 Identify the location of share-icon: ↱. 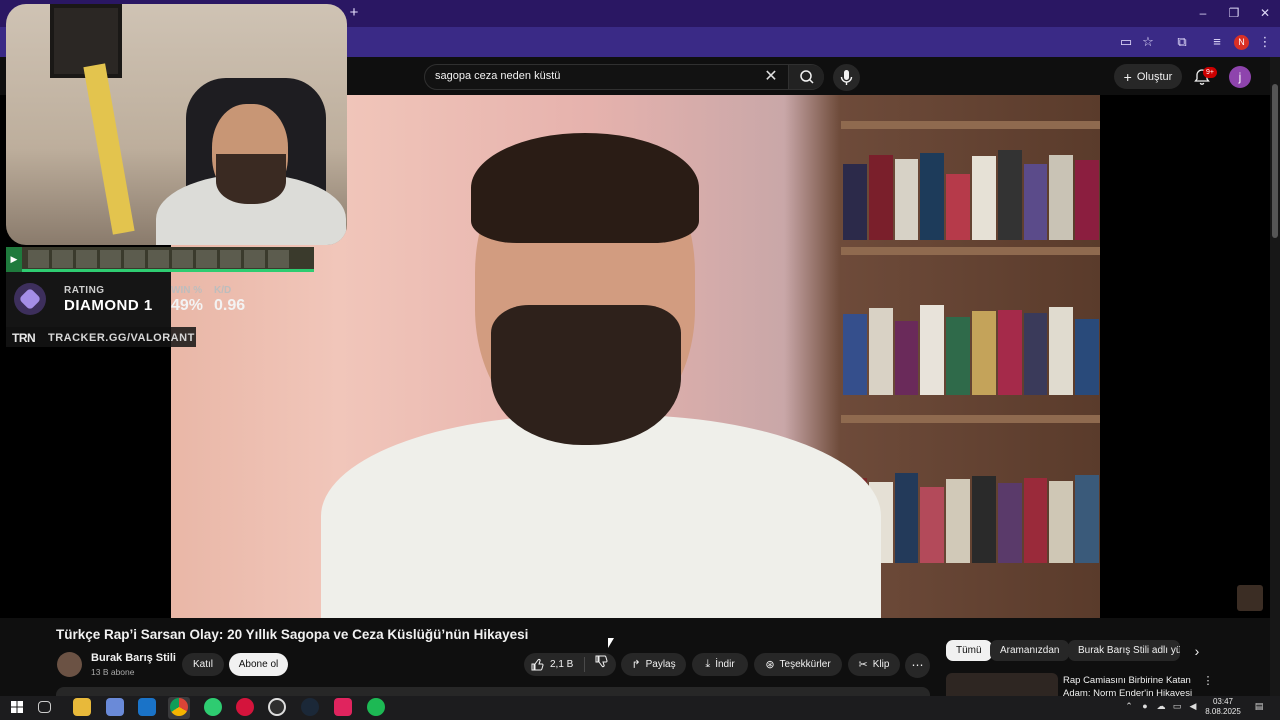
(636, 665).